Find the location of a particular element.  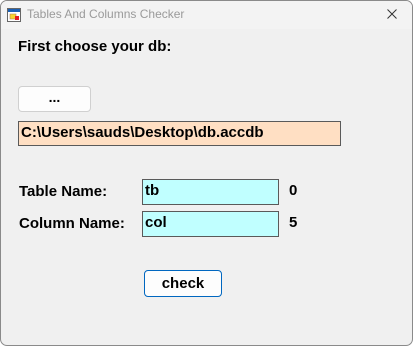

column-name-label: Column Name: is located at coordinates (72, 223).